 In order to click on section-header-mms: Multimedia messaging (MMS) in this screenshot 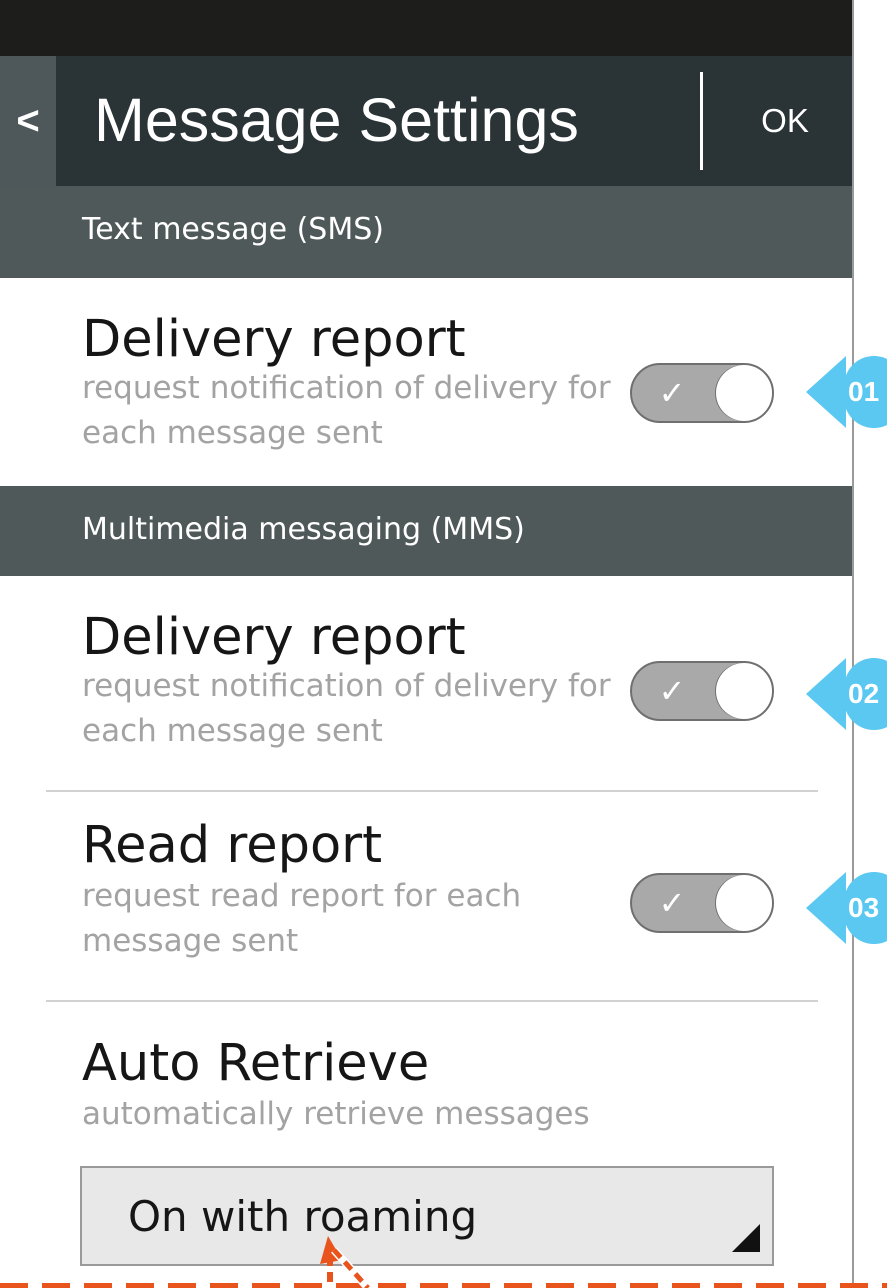, I will do `click(426, 531)`.